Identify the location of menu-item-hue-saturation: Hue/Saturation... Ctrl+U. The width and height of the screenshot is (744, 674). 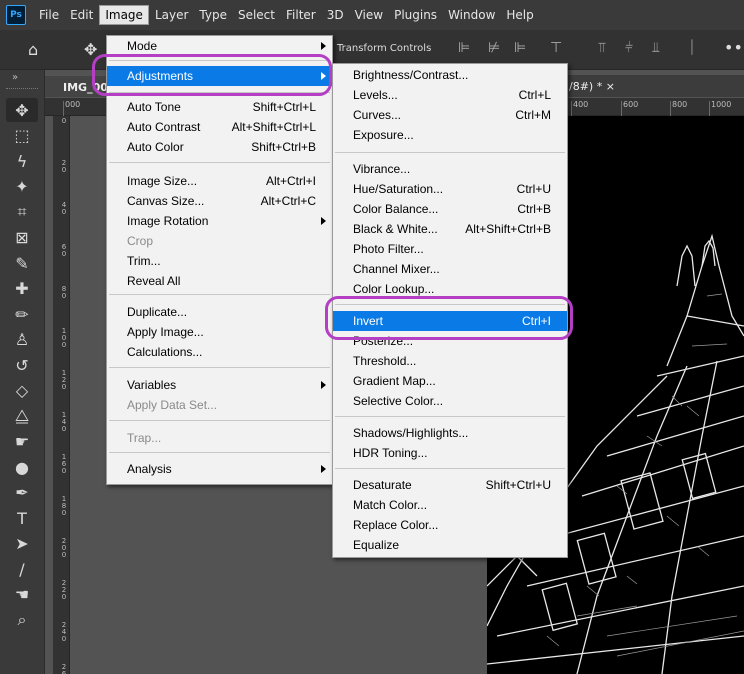
(450, 189).